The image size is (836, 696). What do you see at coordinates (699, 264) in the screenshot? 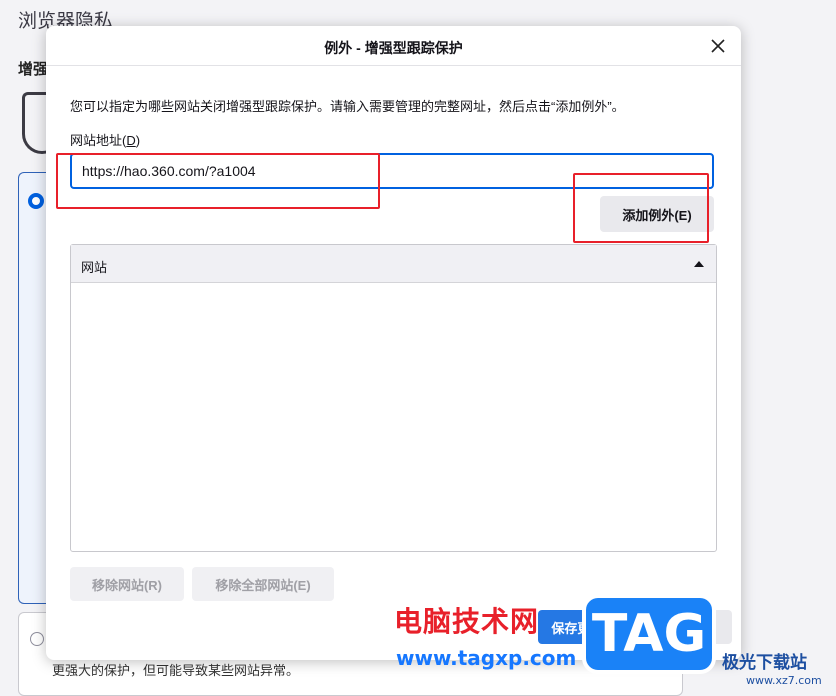
I see `sort-ascending-icon` at bounding box center [699, 264].